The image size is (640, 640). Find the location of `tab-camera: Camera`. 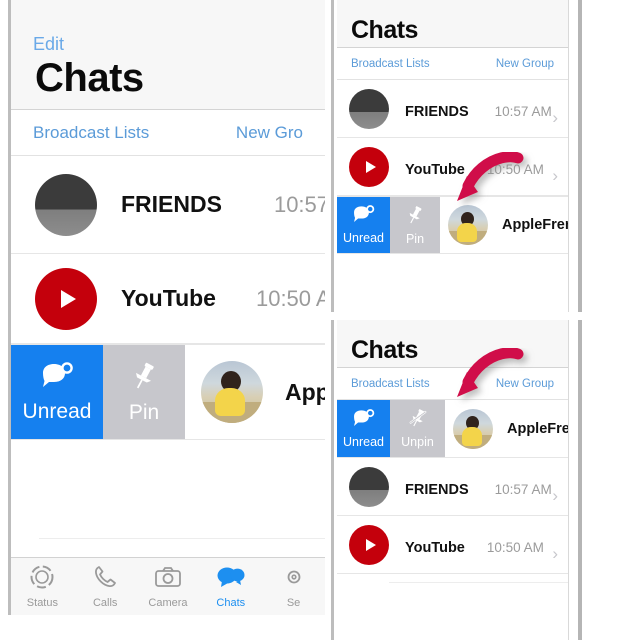

tab-camera: Camera is located at coordinates (168, 586).